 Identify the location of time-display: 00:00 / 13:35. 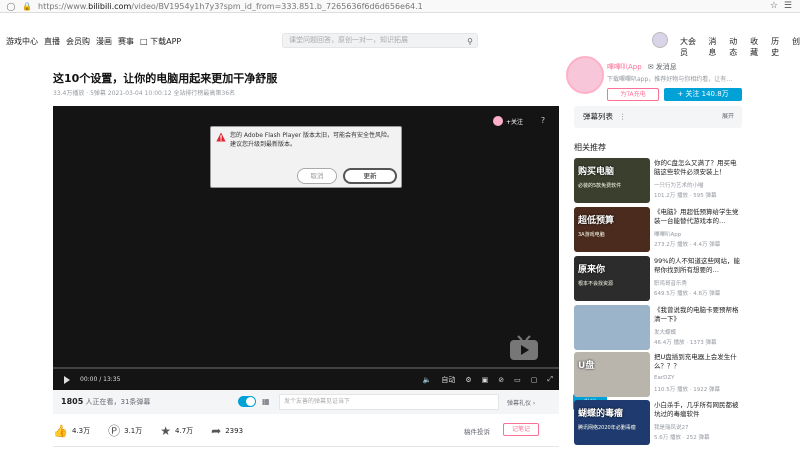
(100, 379).